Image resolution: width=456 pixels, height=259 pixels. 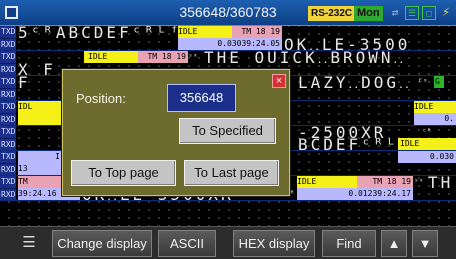 What do you see at coordinates (274, 243) in the screenshot?
I see `hex-display-button: HEX display` at bounding box center [274, 243].